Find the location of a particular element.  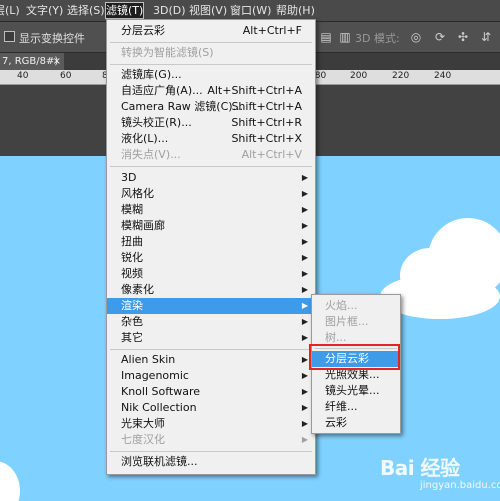

menu-layer: 层(L) is located at coordinates (10, 10).